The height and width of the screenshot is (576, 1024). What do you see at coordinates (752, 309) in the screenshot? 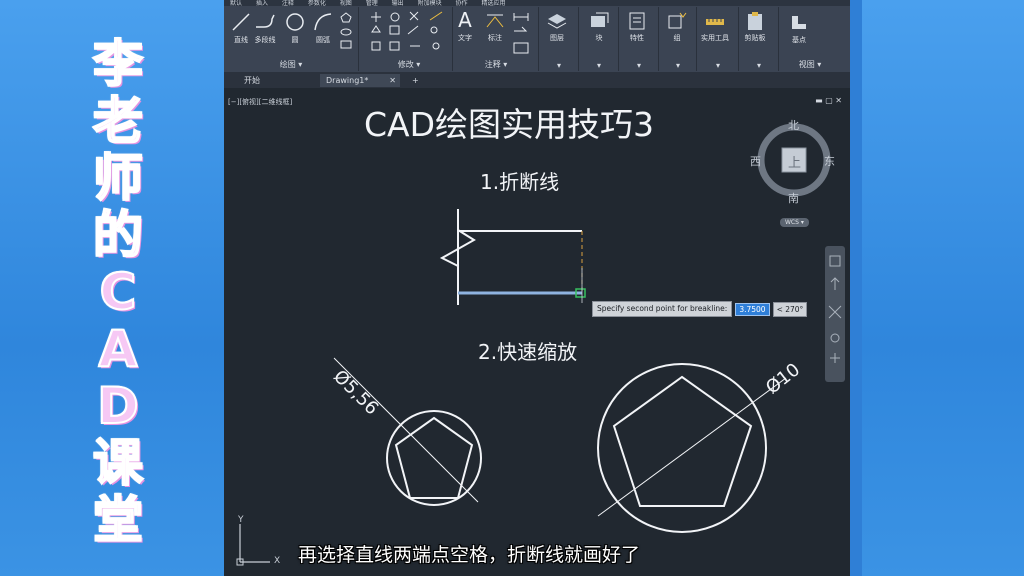
I see `distance-input: 3.7500` at bounding box center [752, 309].